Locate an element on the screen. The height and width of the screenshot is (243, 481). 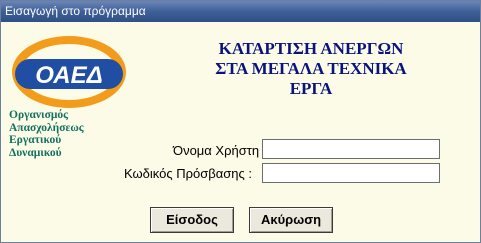
title-bar: Εισαγωγή στο πρόγραμμα is located at coordinates (240, 11).